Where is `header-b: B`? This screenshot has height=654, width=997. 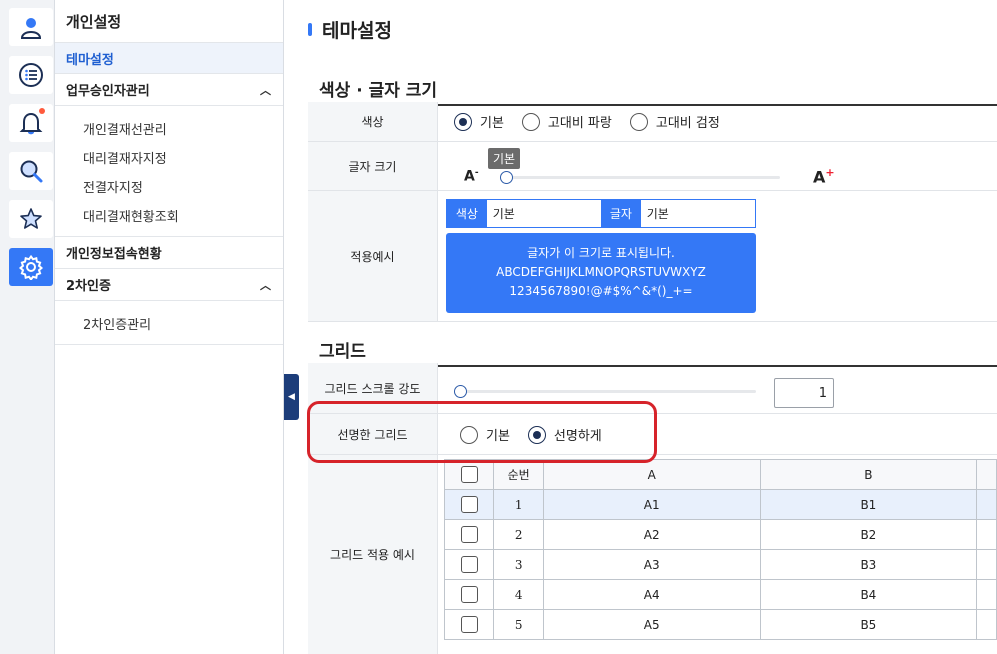
header-b: B is located at coordinates (868, 474).